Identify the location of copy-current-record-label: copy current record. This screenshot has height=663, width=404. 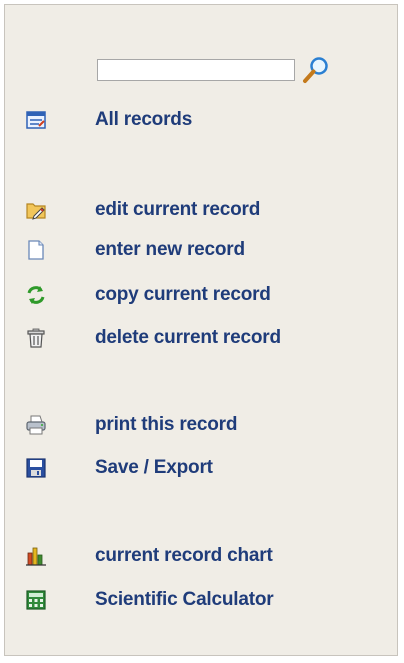
(183, 294).